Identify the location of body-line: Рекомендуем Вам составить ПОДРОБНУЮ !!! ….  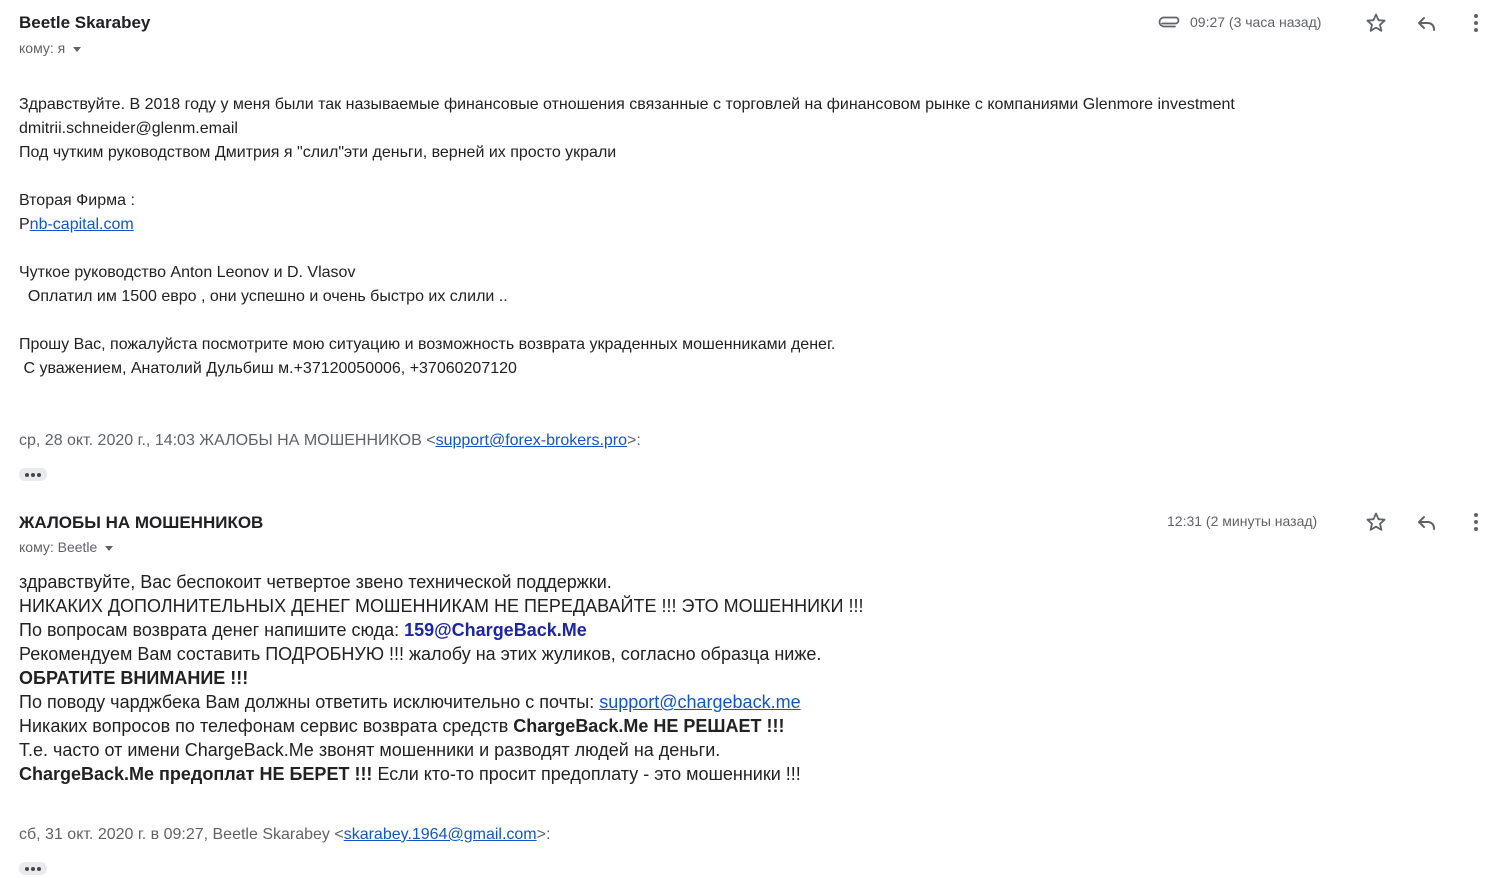
(420, 654).